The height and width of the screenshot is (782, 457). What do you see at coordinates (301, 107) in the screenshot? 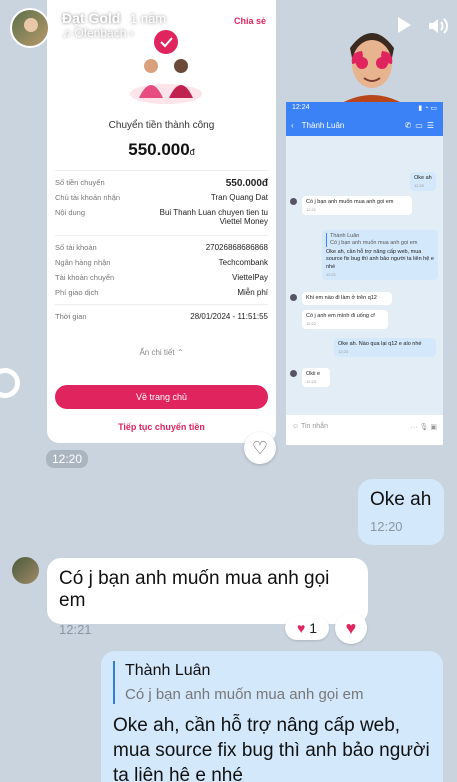
I see `status-time: 12:24` at bounding box center [301, 107].